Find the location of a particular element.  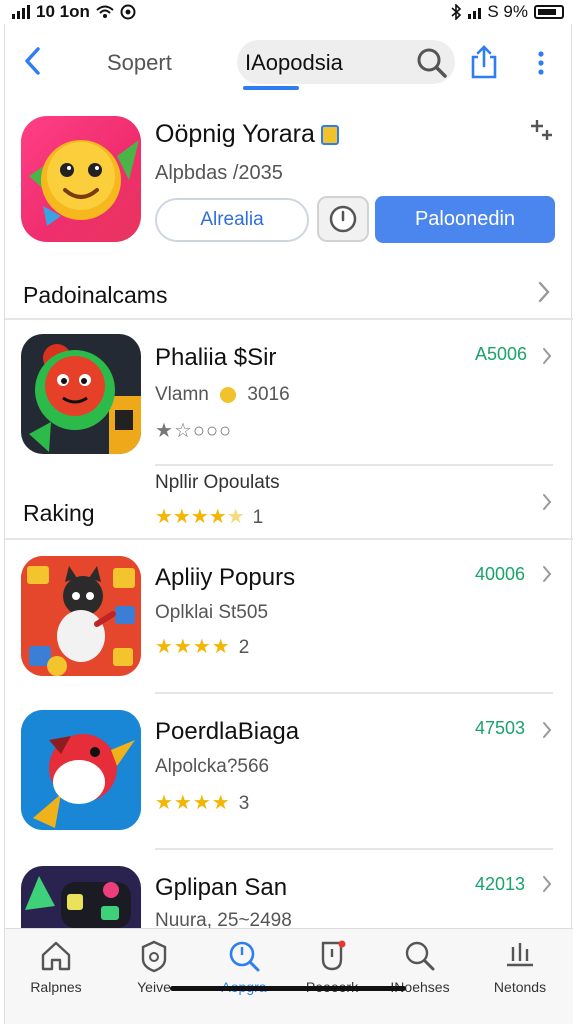

hero-app-title: Oöpnig Yorara is located at coordinates (247, 134).